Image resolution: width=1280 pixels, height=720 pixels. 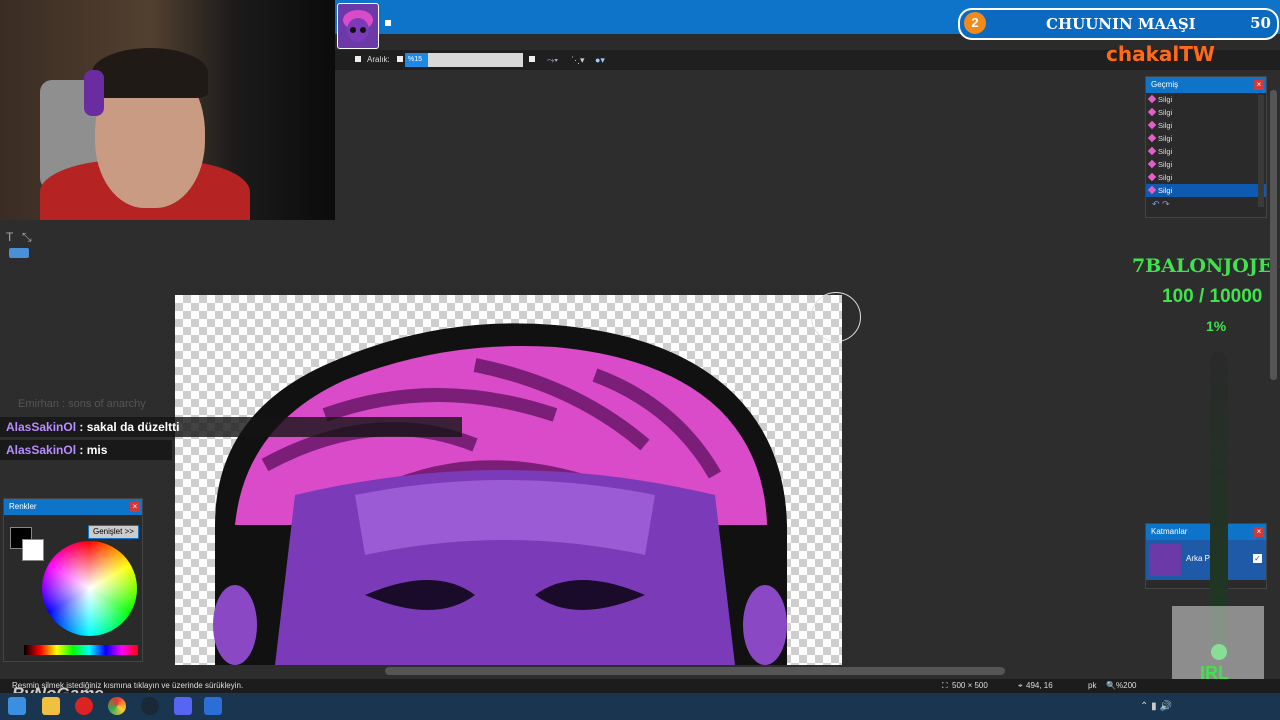 What do you see at coordinates (183, 706) in the screenshot?
I see `discord-icon` at bounding box center [183, 706].